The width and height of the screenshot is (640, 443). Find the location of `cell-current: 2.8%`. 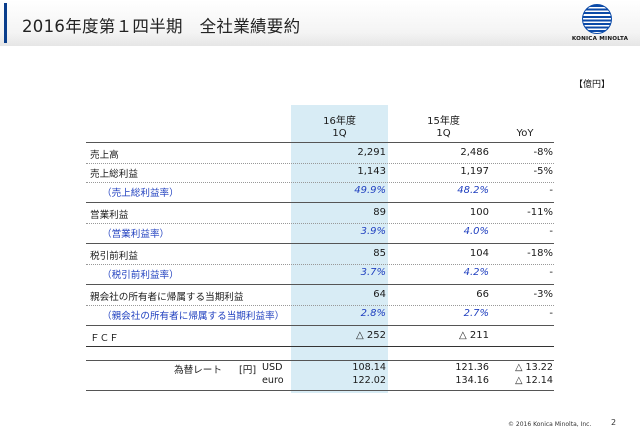

cell-current: 2.8% is located at coordinates (373, 313).